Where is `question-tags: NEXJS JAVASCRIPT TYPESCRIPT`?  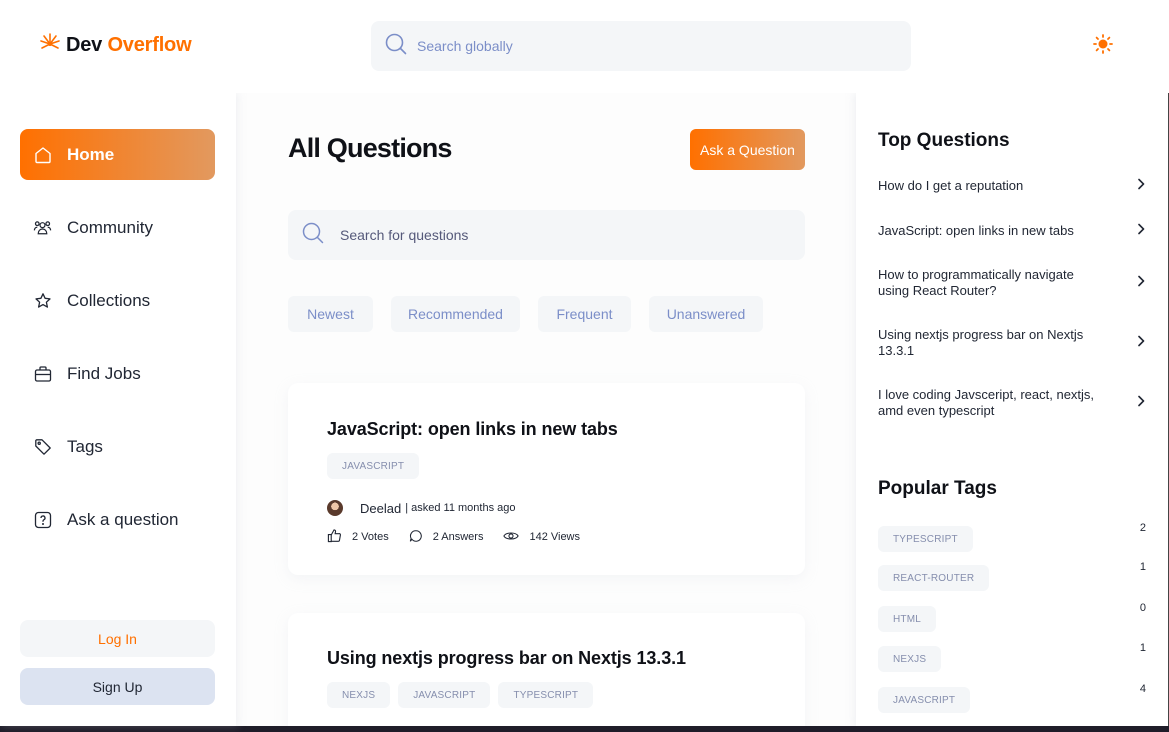 question-tags: NEXJS JAVASCRIPT TYPESCRIPT is located at coordinates (460, 695).